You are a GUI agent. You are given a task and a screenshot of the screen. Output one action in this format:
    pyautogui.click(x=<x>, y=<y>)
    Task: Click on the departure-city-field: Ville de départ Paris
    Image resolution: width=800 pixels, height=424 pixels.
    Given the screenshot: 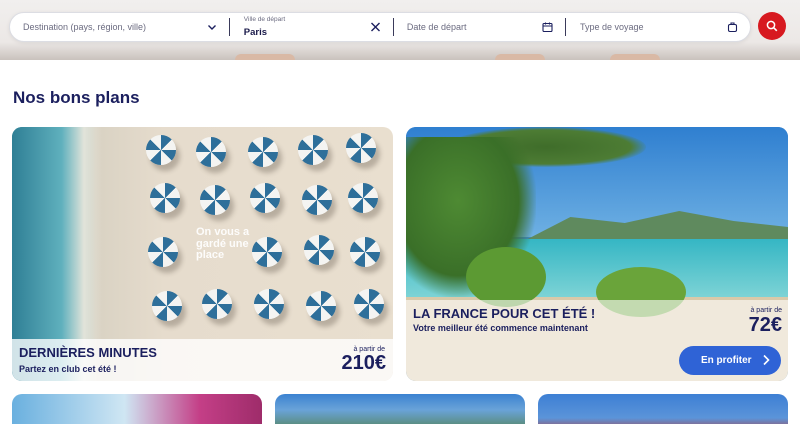 What is the action you would take?
    pyautogui.click(x=311, y=27)
    